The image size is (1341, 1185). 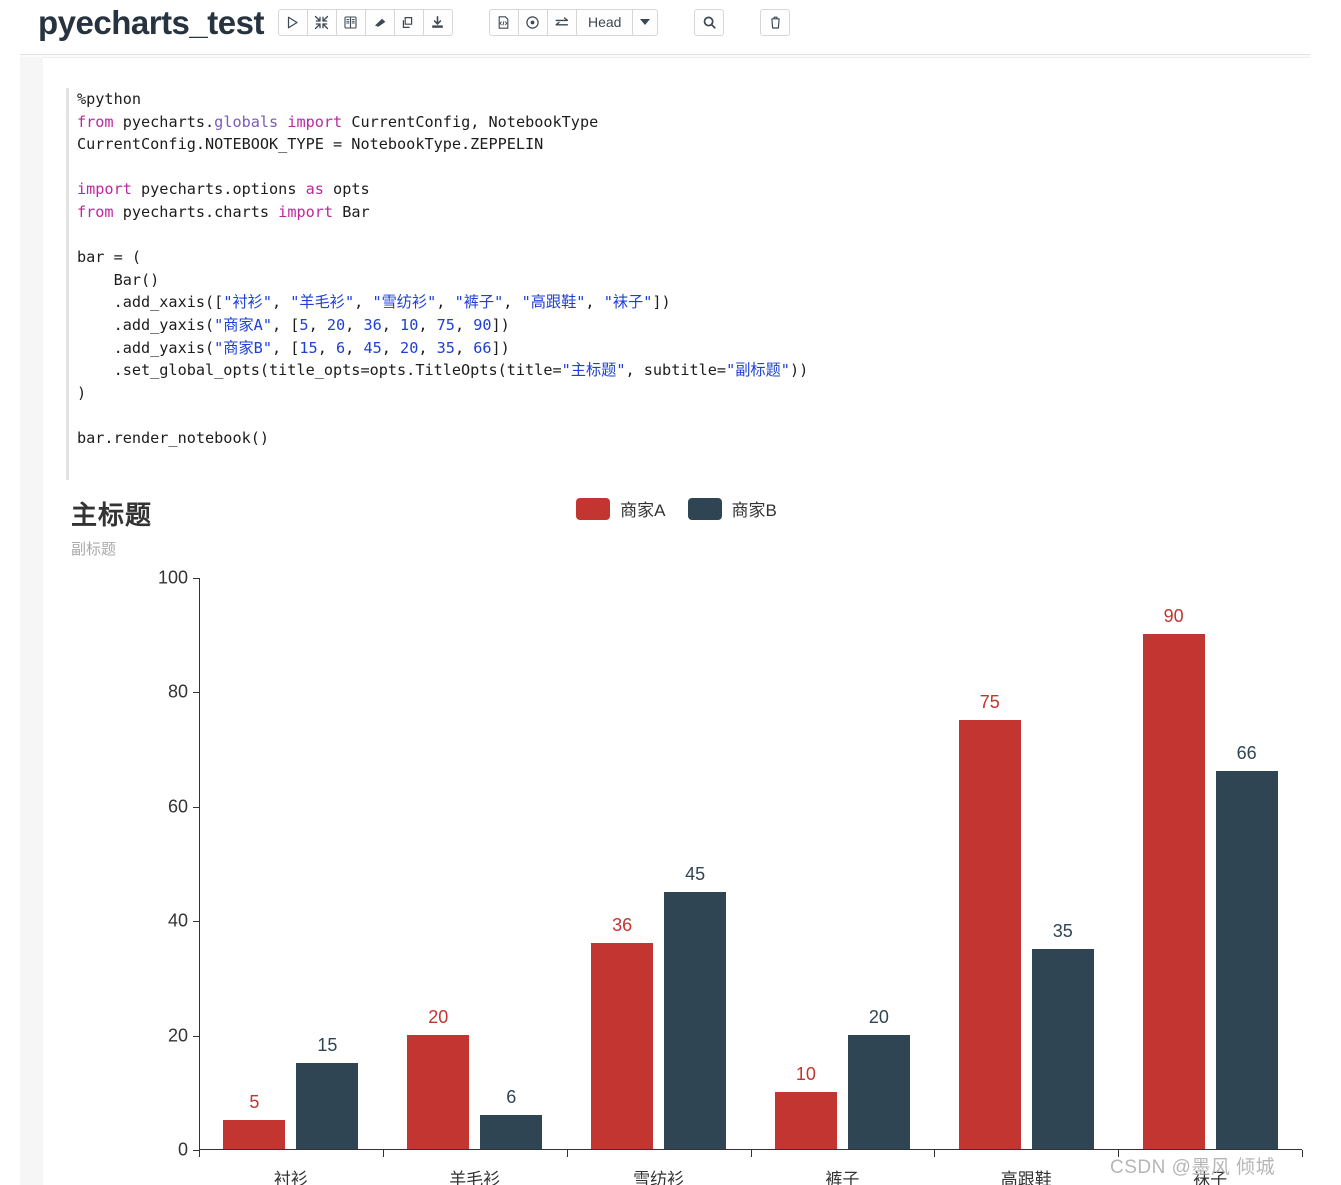 I want to click on version-dropdown-button, so click(x=645, y=22).